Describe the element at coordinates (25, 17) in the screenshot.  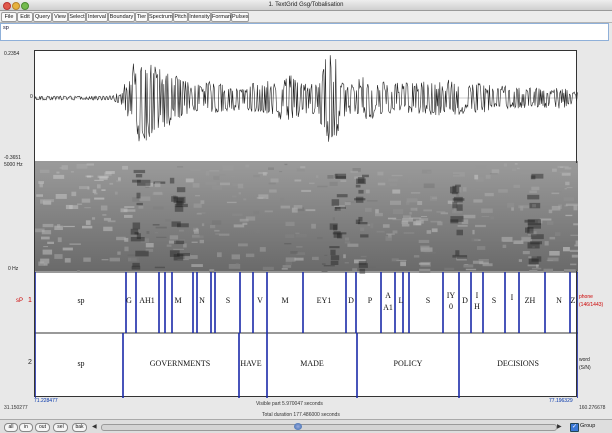
I see `menu-edit: Edit` at that location.